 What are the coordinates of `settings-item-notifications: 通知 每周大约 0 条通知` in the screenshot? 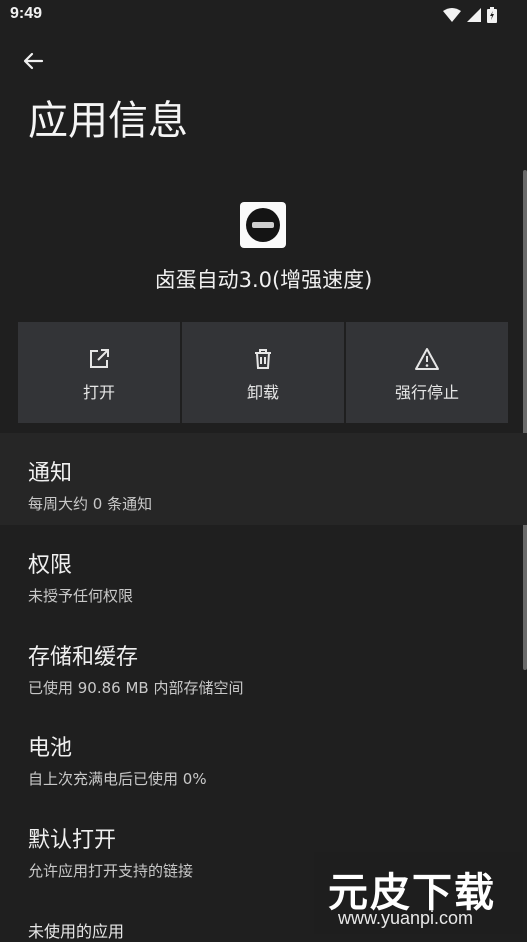 It's located at (263, 479).